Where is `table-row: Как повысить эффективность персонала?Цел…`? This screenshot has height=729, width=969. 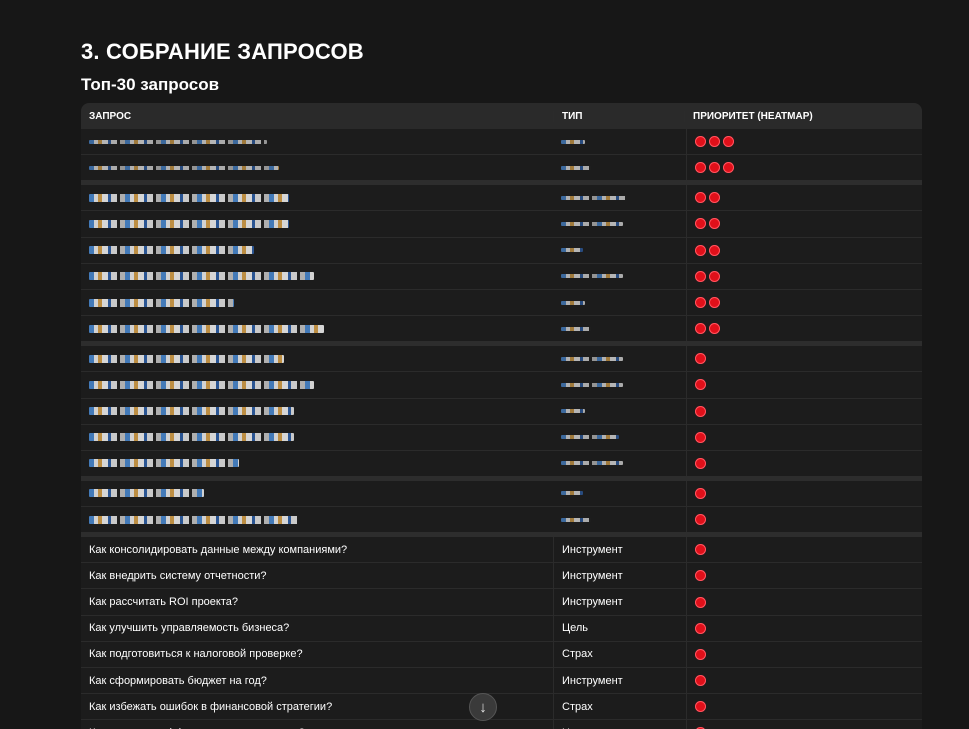
table-row: Как повысить эффективность персонала?Цел… is located at coordinates (501, 724).